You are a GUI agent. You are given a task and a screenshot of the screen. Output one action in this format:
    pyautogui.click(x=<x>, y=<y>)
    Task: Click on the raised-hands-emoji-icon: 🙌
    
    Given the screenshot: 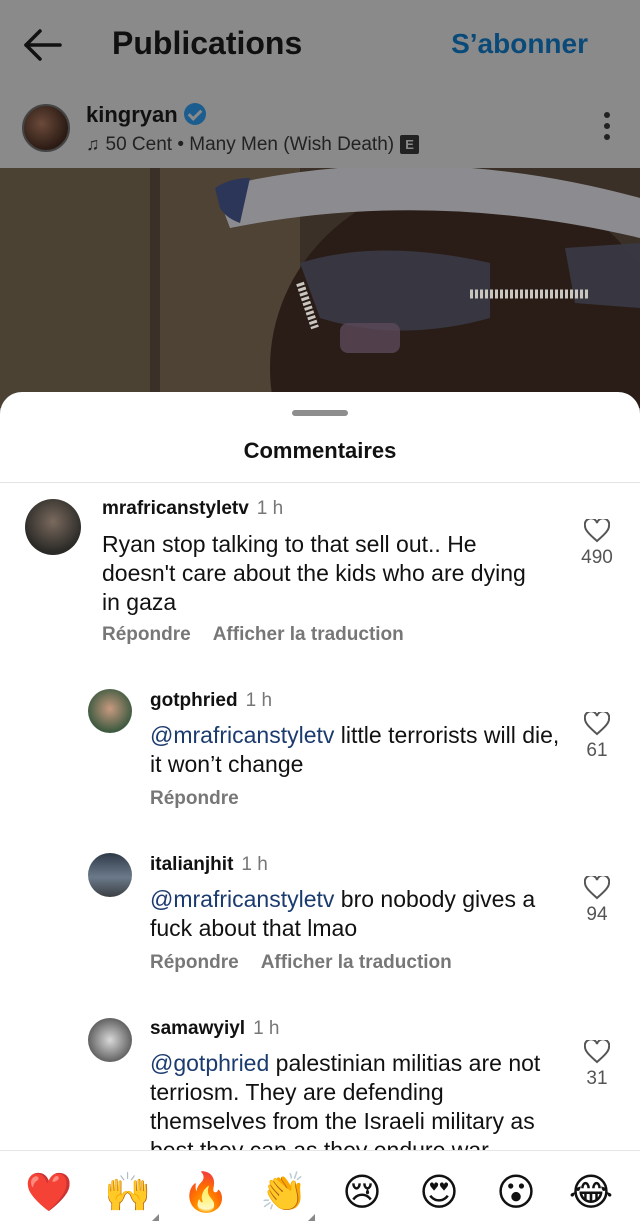 What is the action you would take?
    pyautogui.click(x=131, y=1194)
    